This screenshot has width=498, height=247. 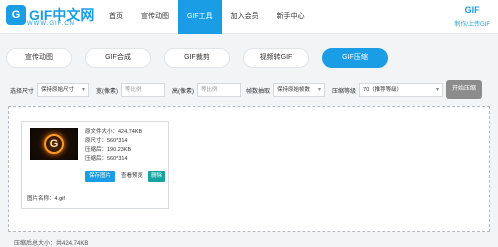 What do you see at coordinates (258, 91) in the screenshot?
I see `fps-label: 帧数抽取` at bounding box center [258, 91].